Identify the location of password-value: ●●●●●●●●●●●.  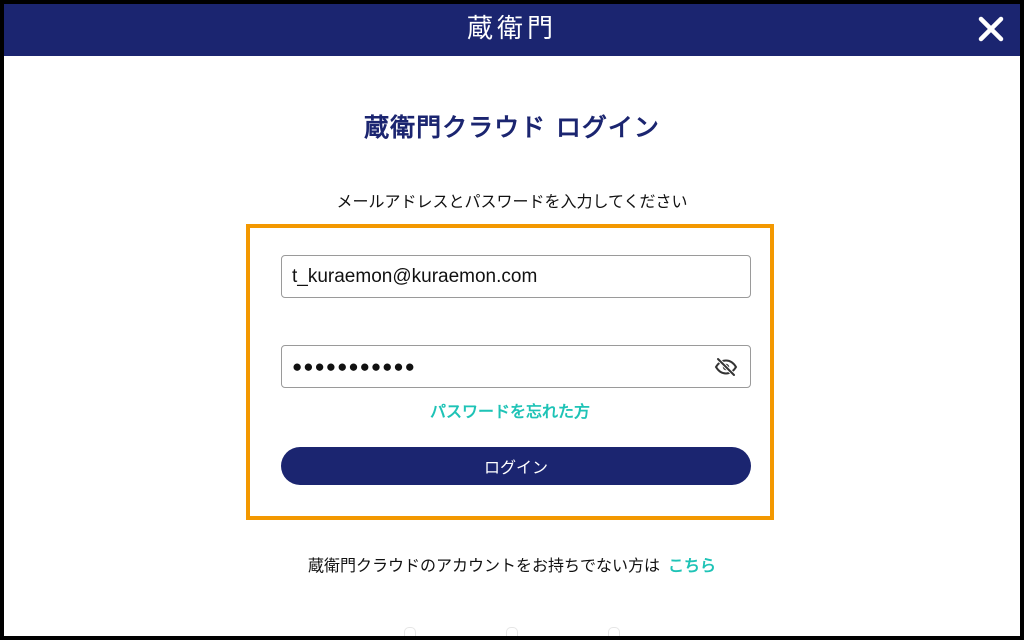
(354, 366).